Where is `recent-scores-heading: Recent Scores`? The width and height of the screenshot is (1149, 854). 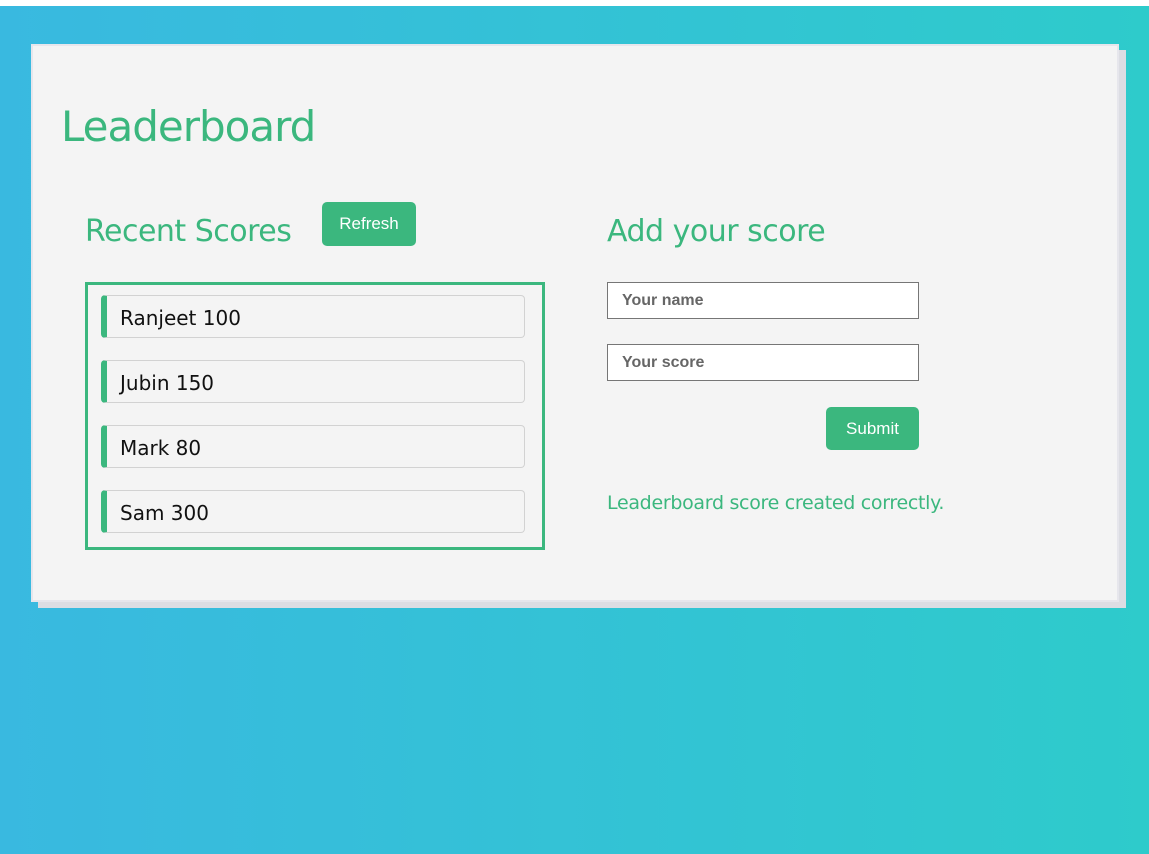
recent-scores-heading: Recent Scores is located at coordinates (188, 231).